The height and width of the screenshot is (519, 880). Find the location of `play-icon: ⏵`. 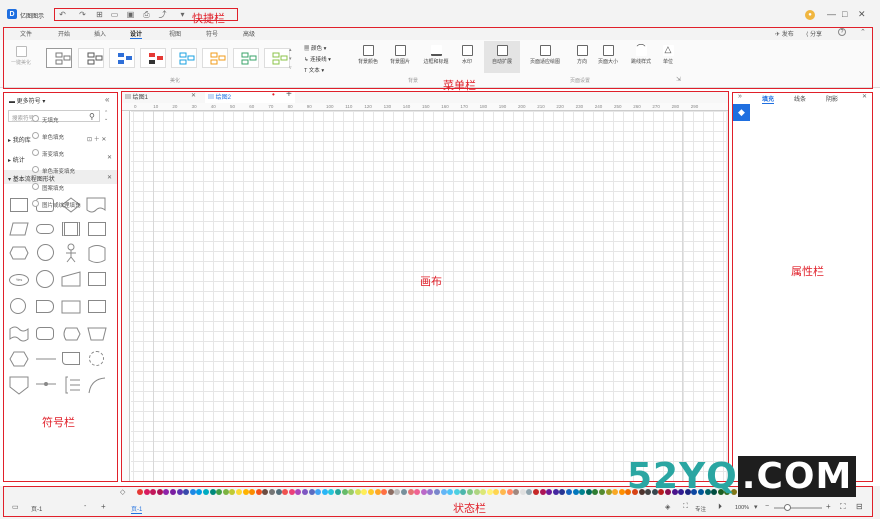

play-icon: ⏵ is located at coordinates (720, 507).